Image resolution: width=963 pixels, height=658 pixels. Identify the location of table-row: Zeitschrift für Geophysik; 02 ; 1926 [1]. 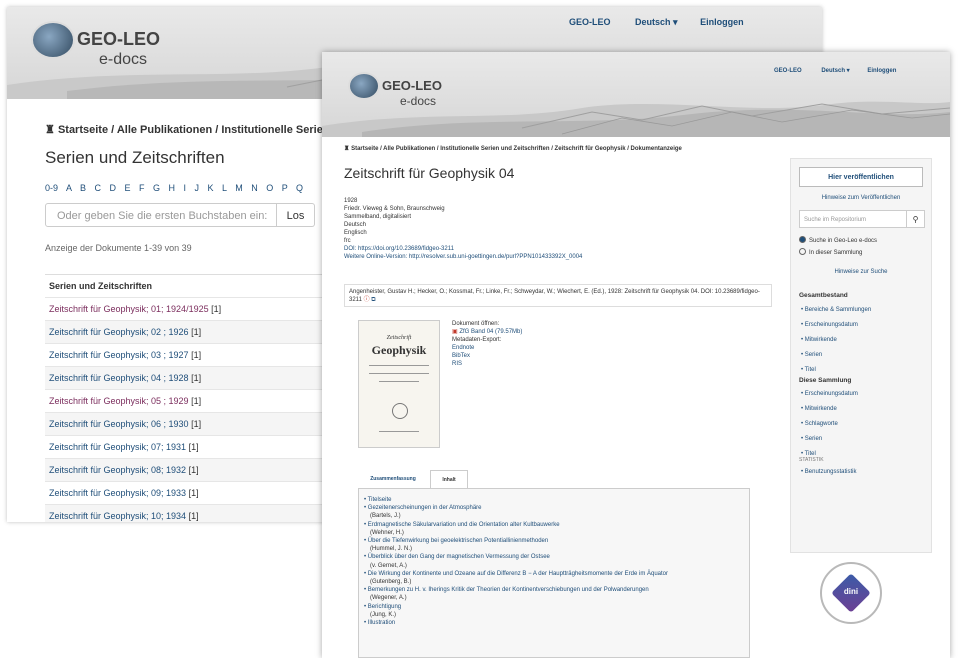
(185, 331).